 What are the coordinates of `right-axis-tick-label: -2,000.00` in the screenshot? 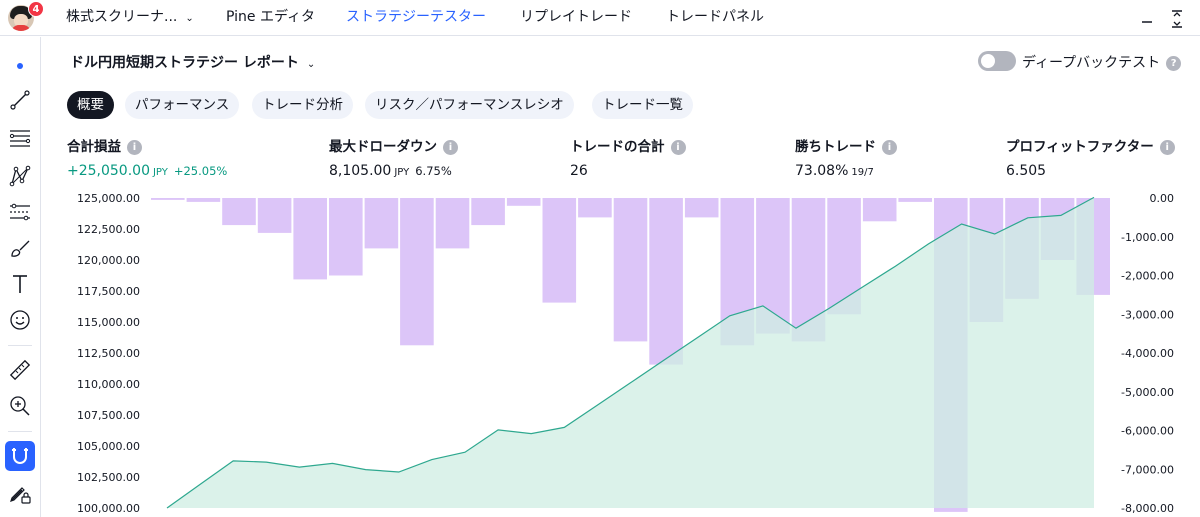 It's located at (1147, 276).